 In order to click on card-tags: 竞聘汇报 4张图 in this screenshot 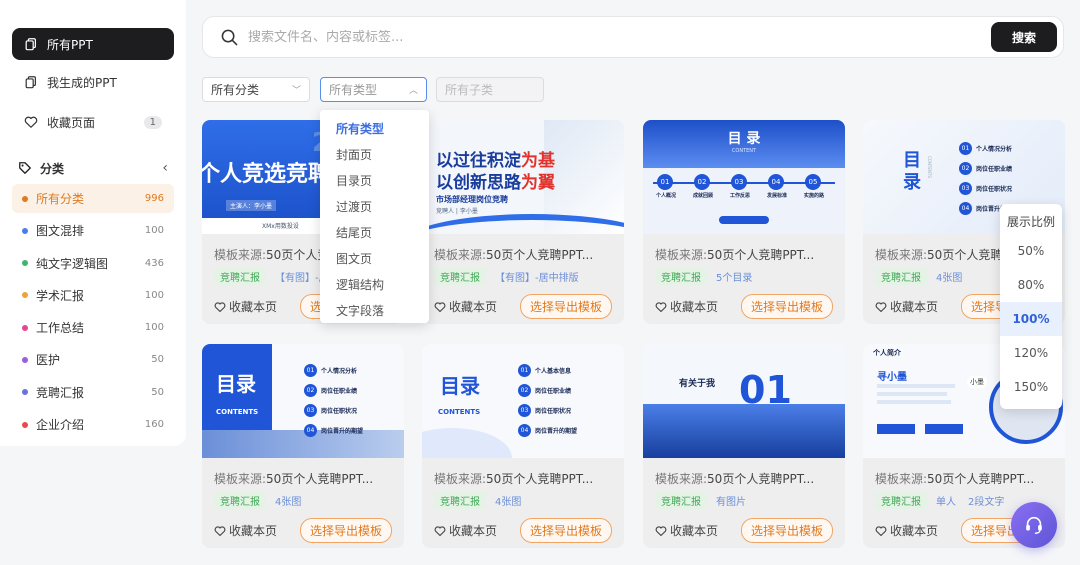, I will do `click(523, 500)`.